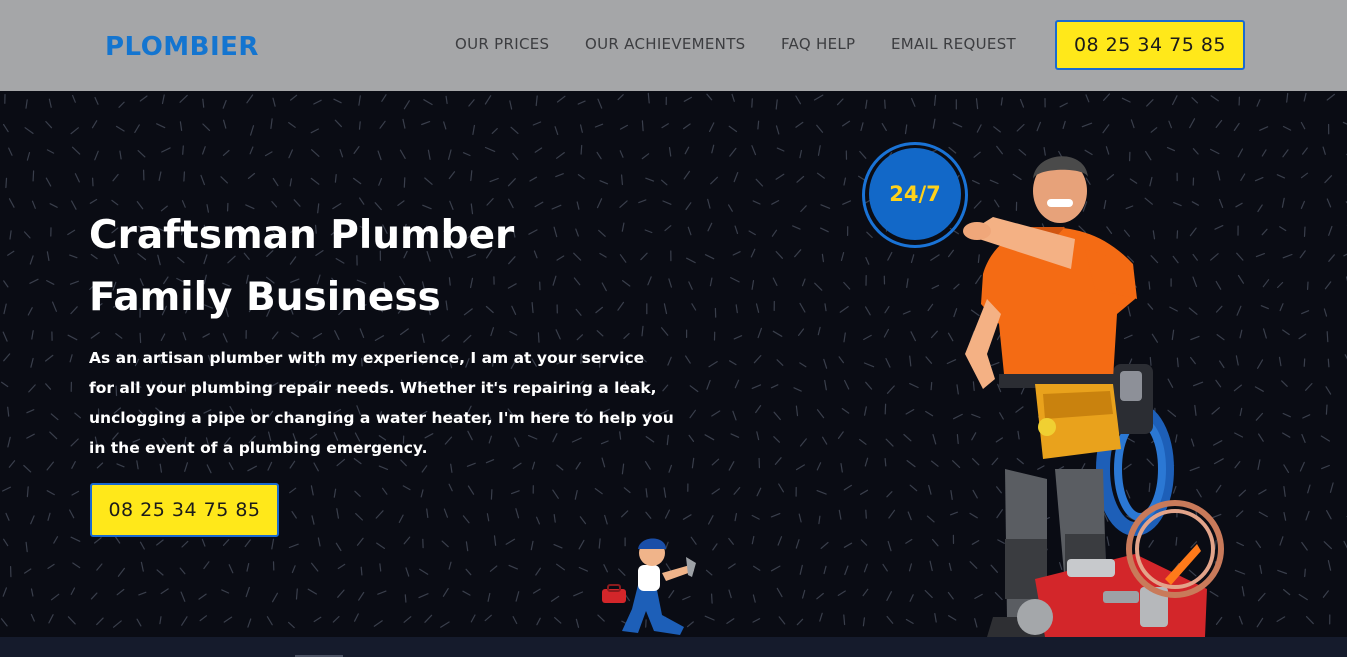  Describe the element at coordinates (1150, 45) in the screenshot. I see `header-phone-button: 08 25 34 75 85` at that location.